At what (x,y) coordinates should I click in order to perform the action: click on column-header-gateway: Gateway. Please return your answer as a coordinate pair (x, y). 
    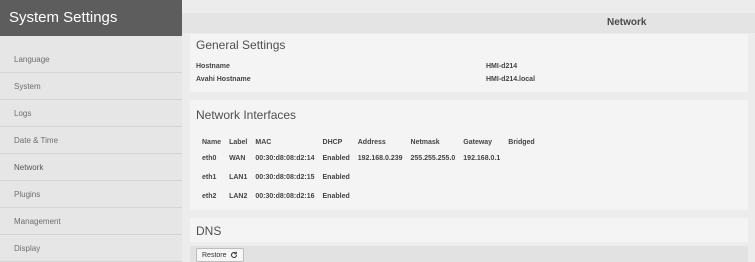
    Looking at the image, I should click on (478, 142).